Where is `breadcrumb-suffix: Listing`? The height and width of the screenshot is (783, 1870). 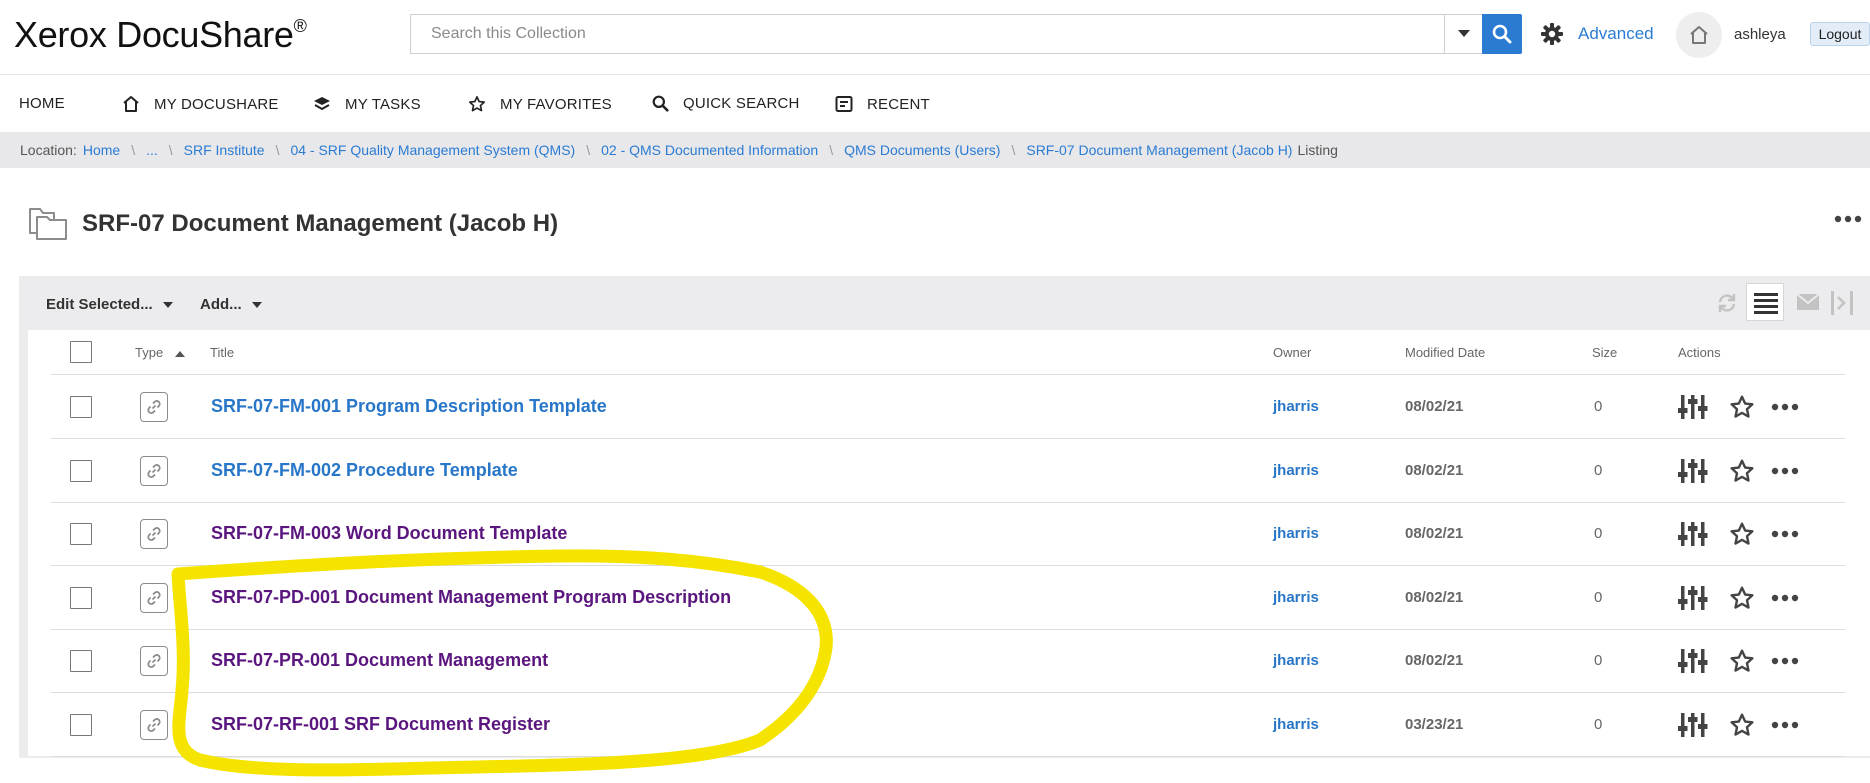 breadcrumb-suffix: Listing is located at coordinates (1317, 150).